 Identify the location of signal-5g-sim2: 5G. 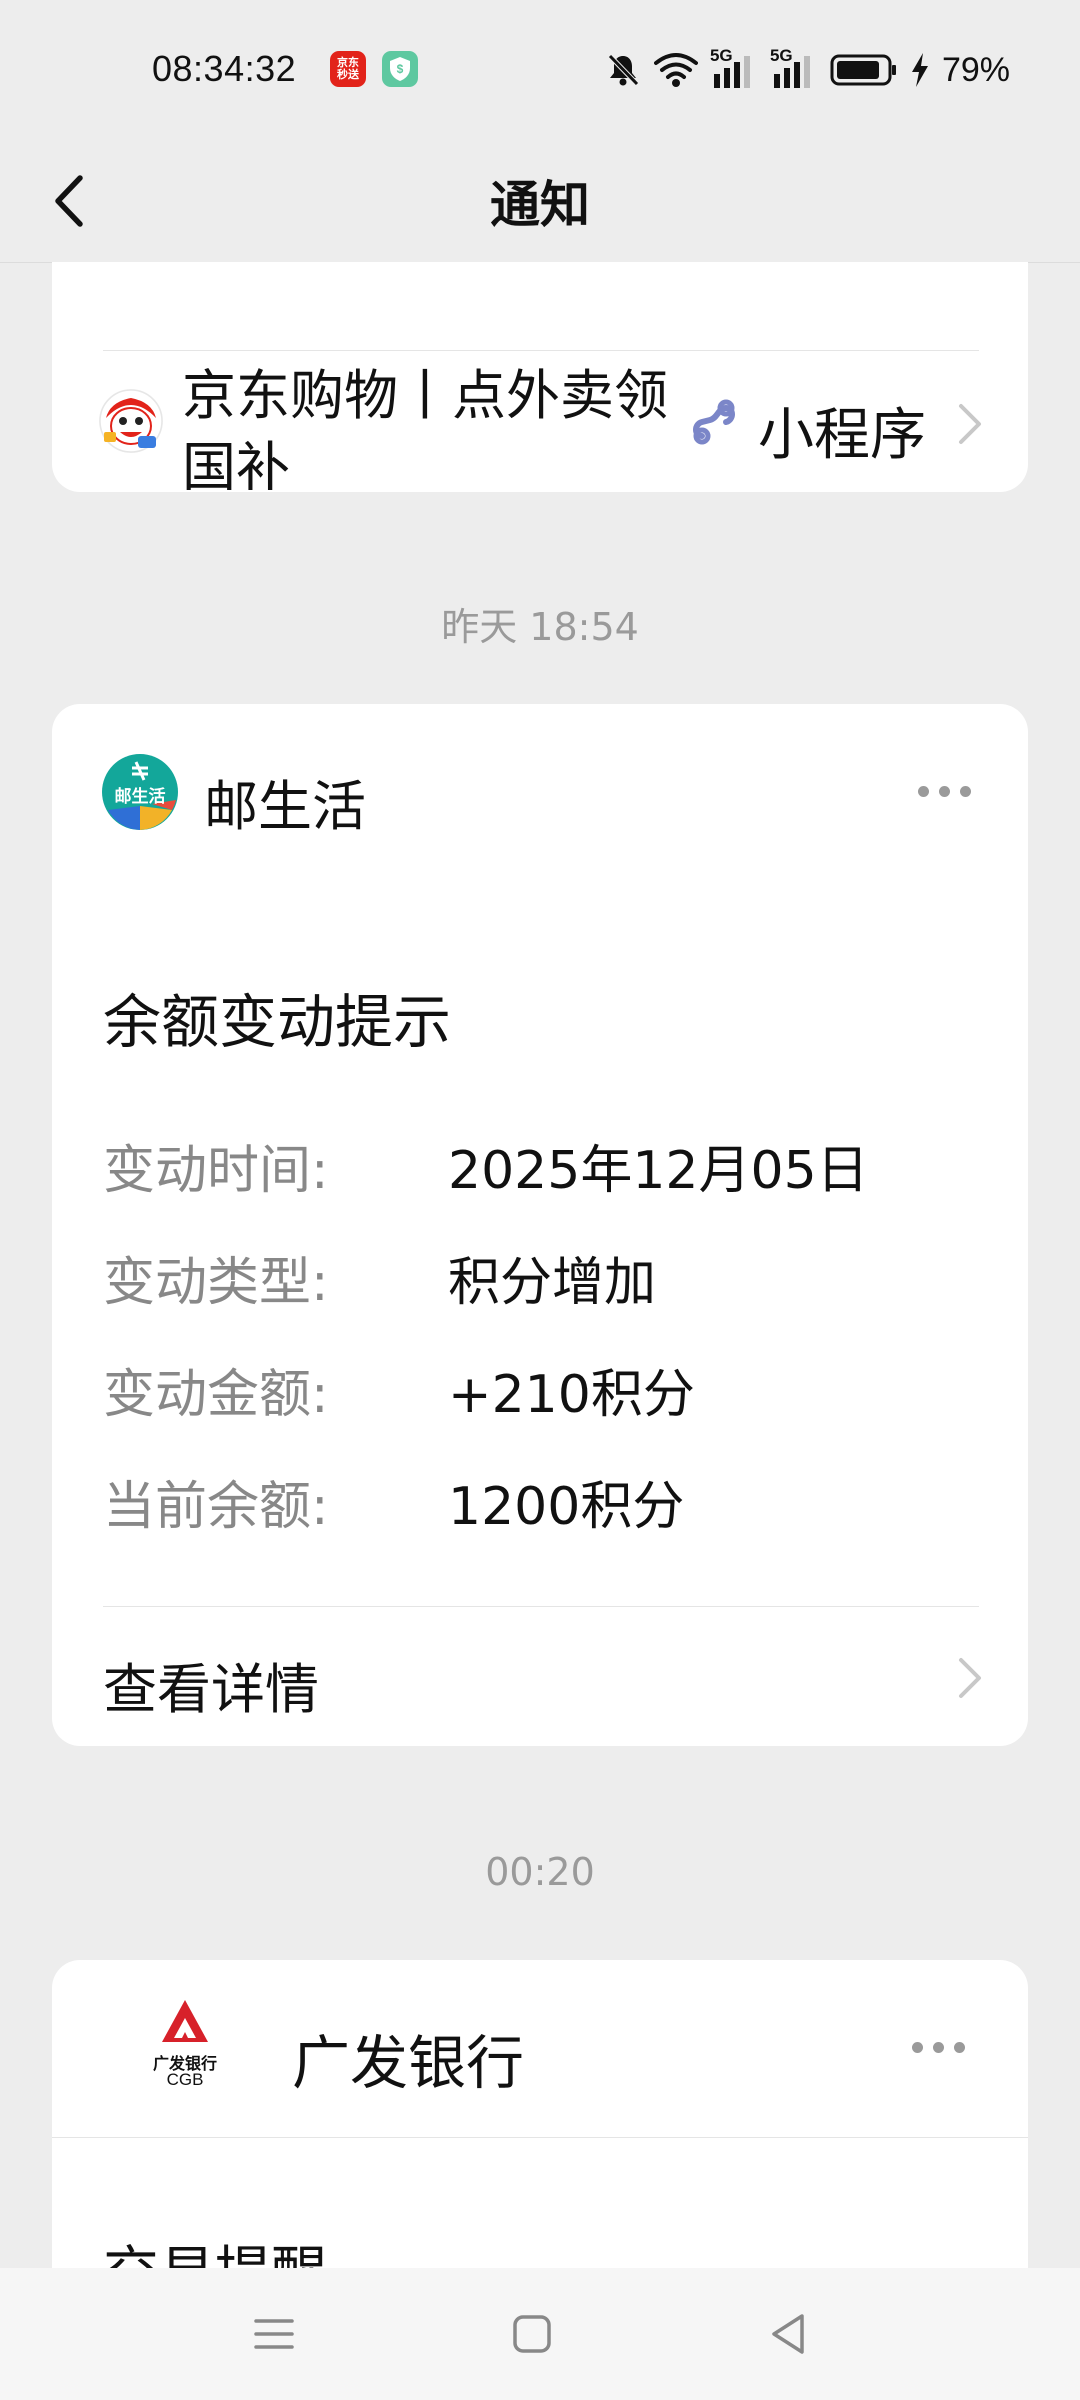
(794, 68).